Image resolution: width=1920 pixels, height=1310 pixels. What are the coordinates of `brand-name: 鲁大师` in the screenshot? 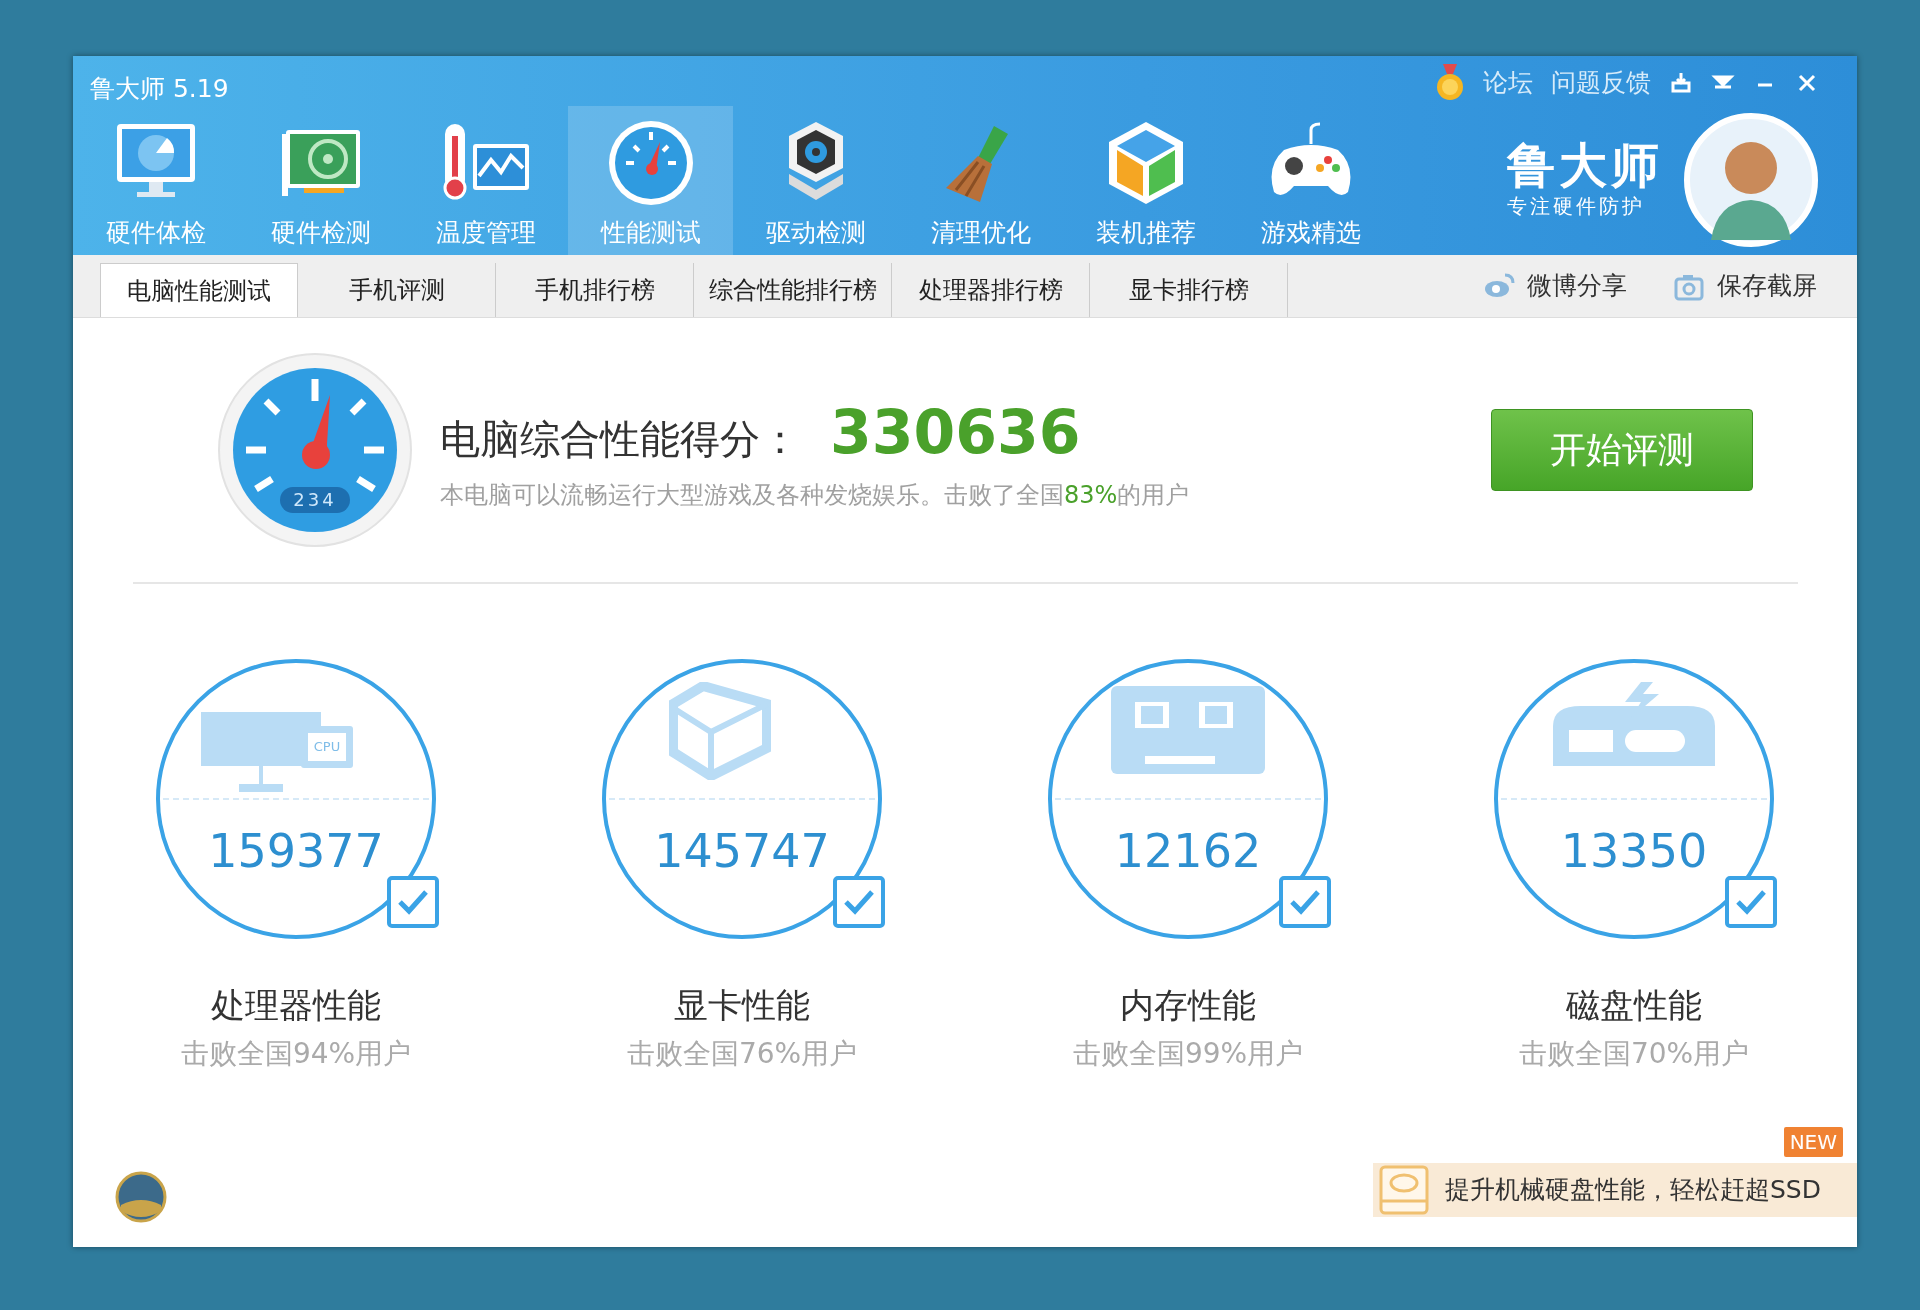 It's located at (1585, 165).